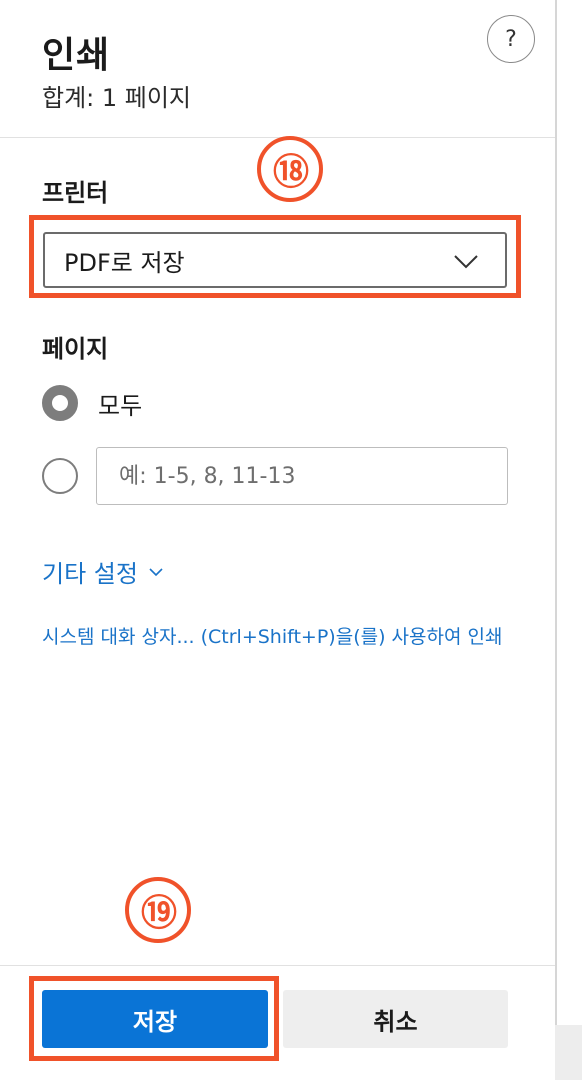  Describe the element at coordinates (569, 512) in the screenshot. I see `preview-area` at that location.